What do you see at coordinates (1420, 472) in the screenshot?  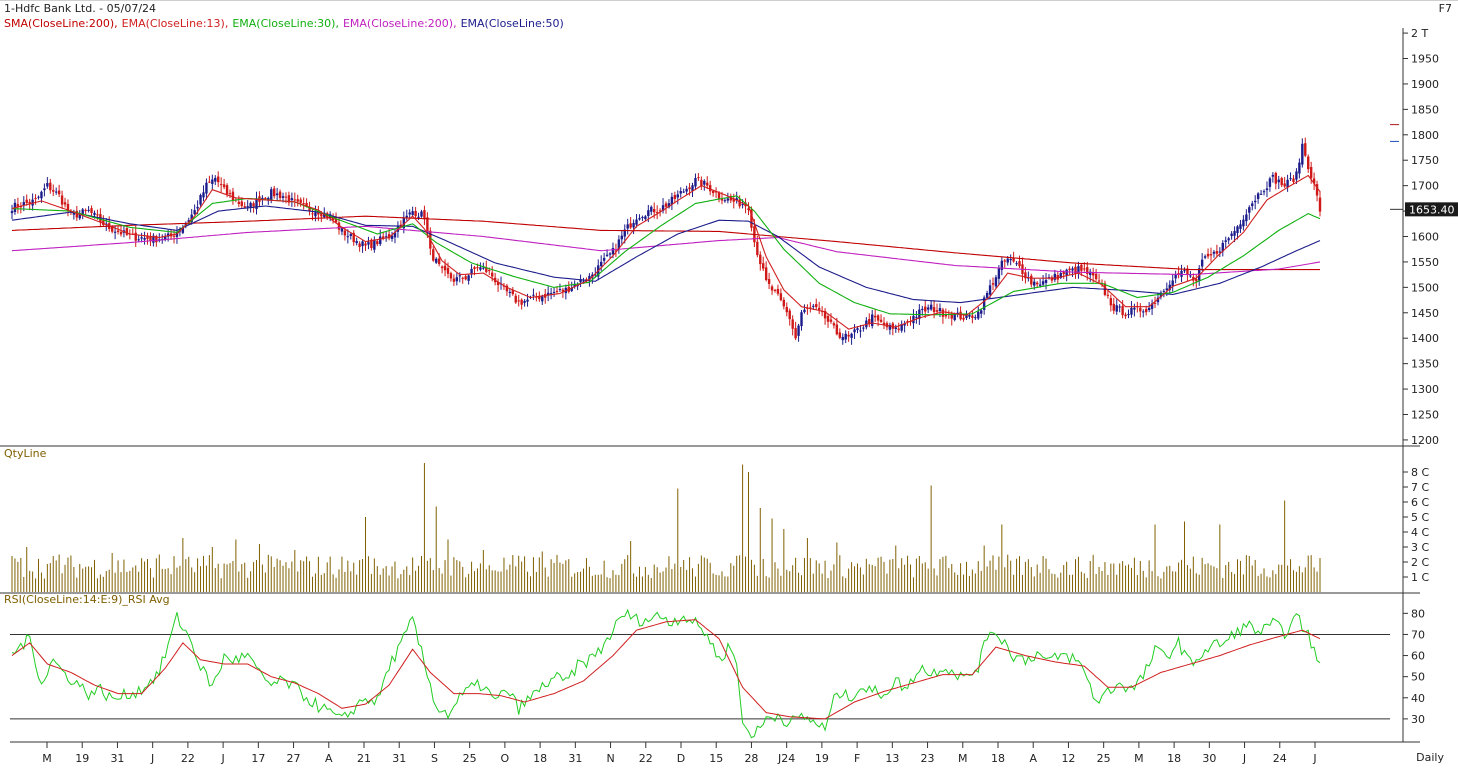 I see `volume-tick-label: 8 C` at bounding box center [1420, 472].